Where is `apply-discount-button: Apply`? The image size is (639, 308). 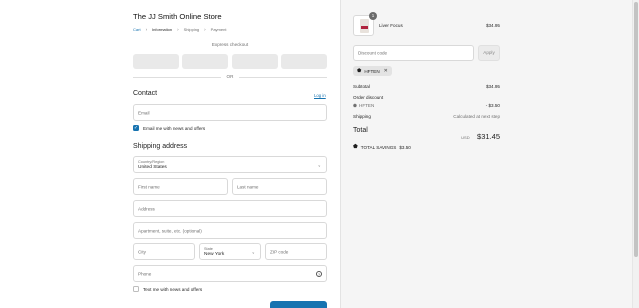 apply-discount-button: Apply is located at coordinates (489, 53).